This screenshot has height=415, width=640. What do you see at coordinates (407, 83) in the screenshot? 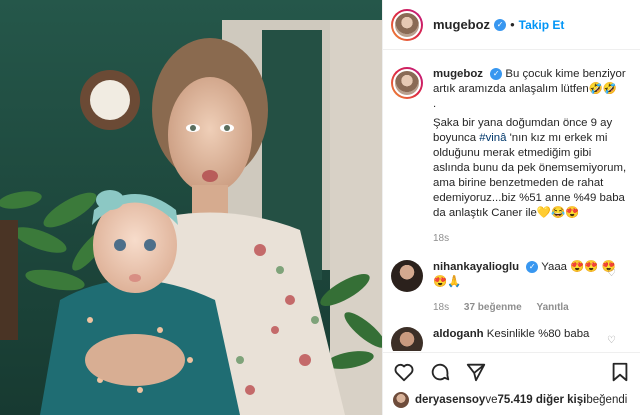
I see `caption-avatar` at bounding box center [407, 83].